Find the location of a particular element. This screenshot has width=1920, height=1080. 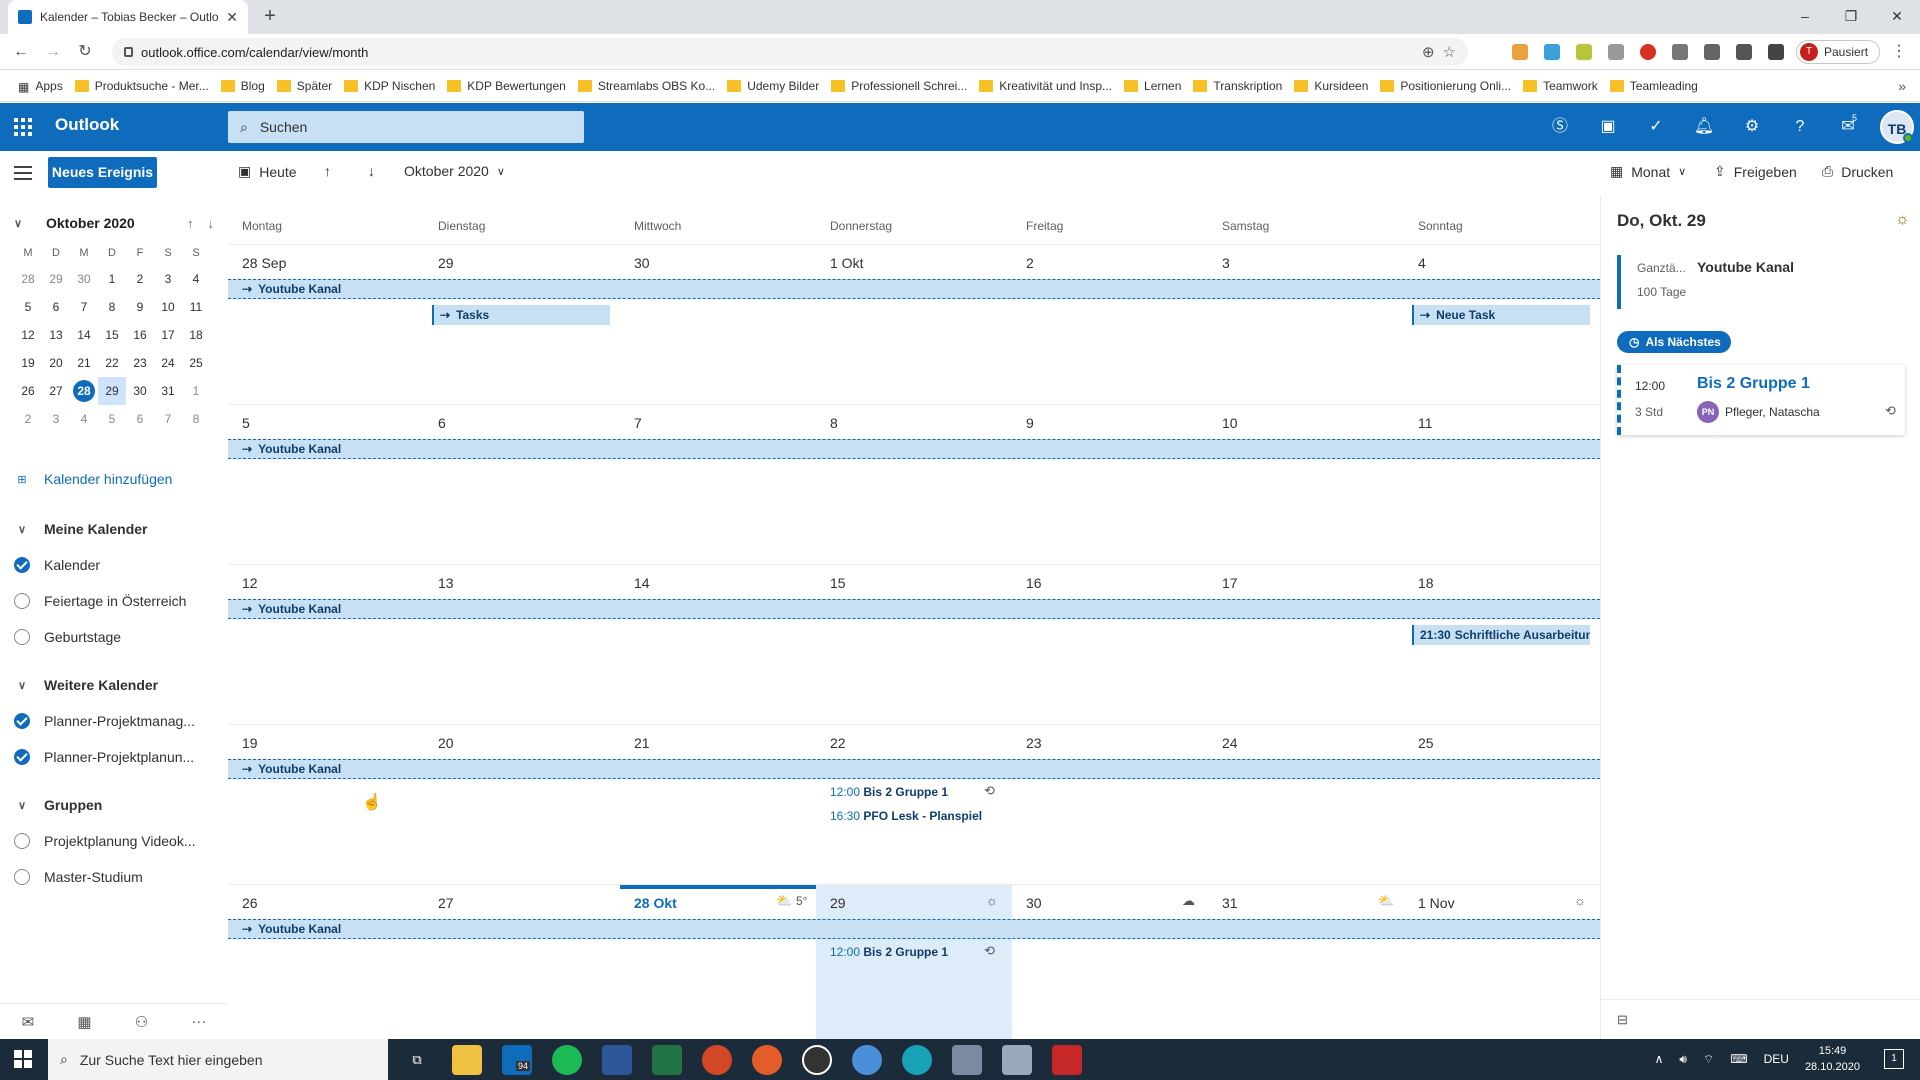

day-number: 16 is located at coordinates (1034, 583).